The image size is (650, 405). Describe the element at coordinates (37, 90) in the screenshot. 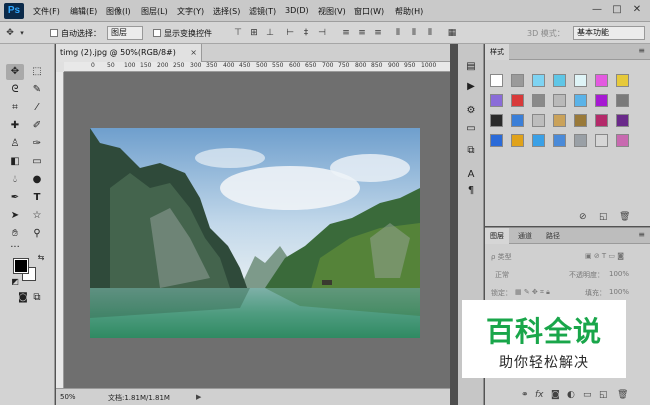

I see `quick-select-tool-icon: ✎` at that location.